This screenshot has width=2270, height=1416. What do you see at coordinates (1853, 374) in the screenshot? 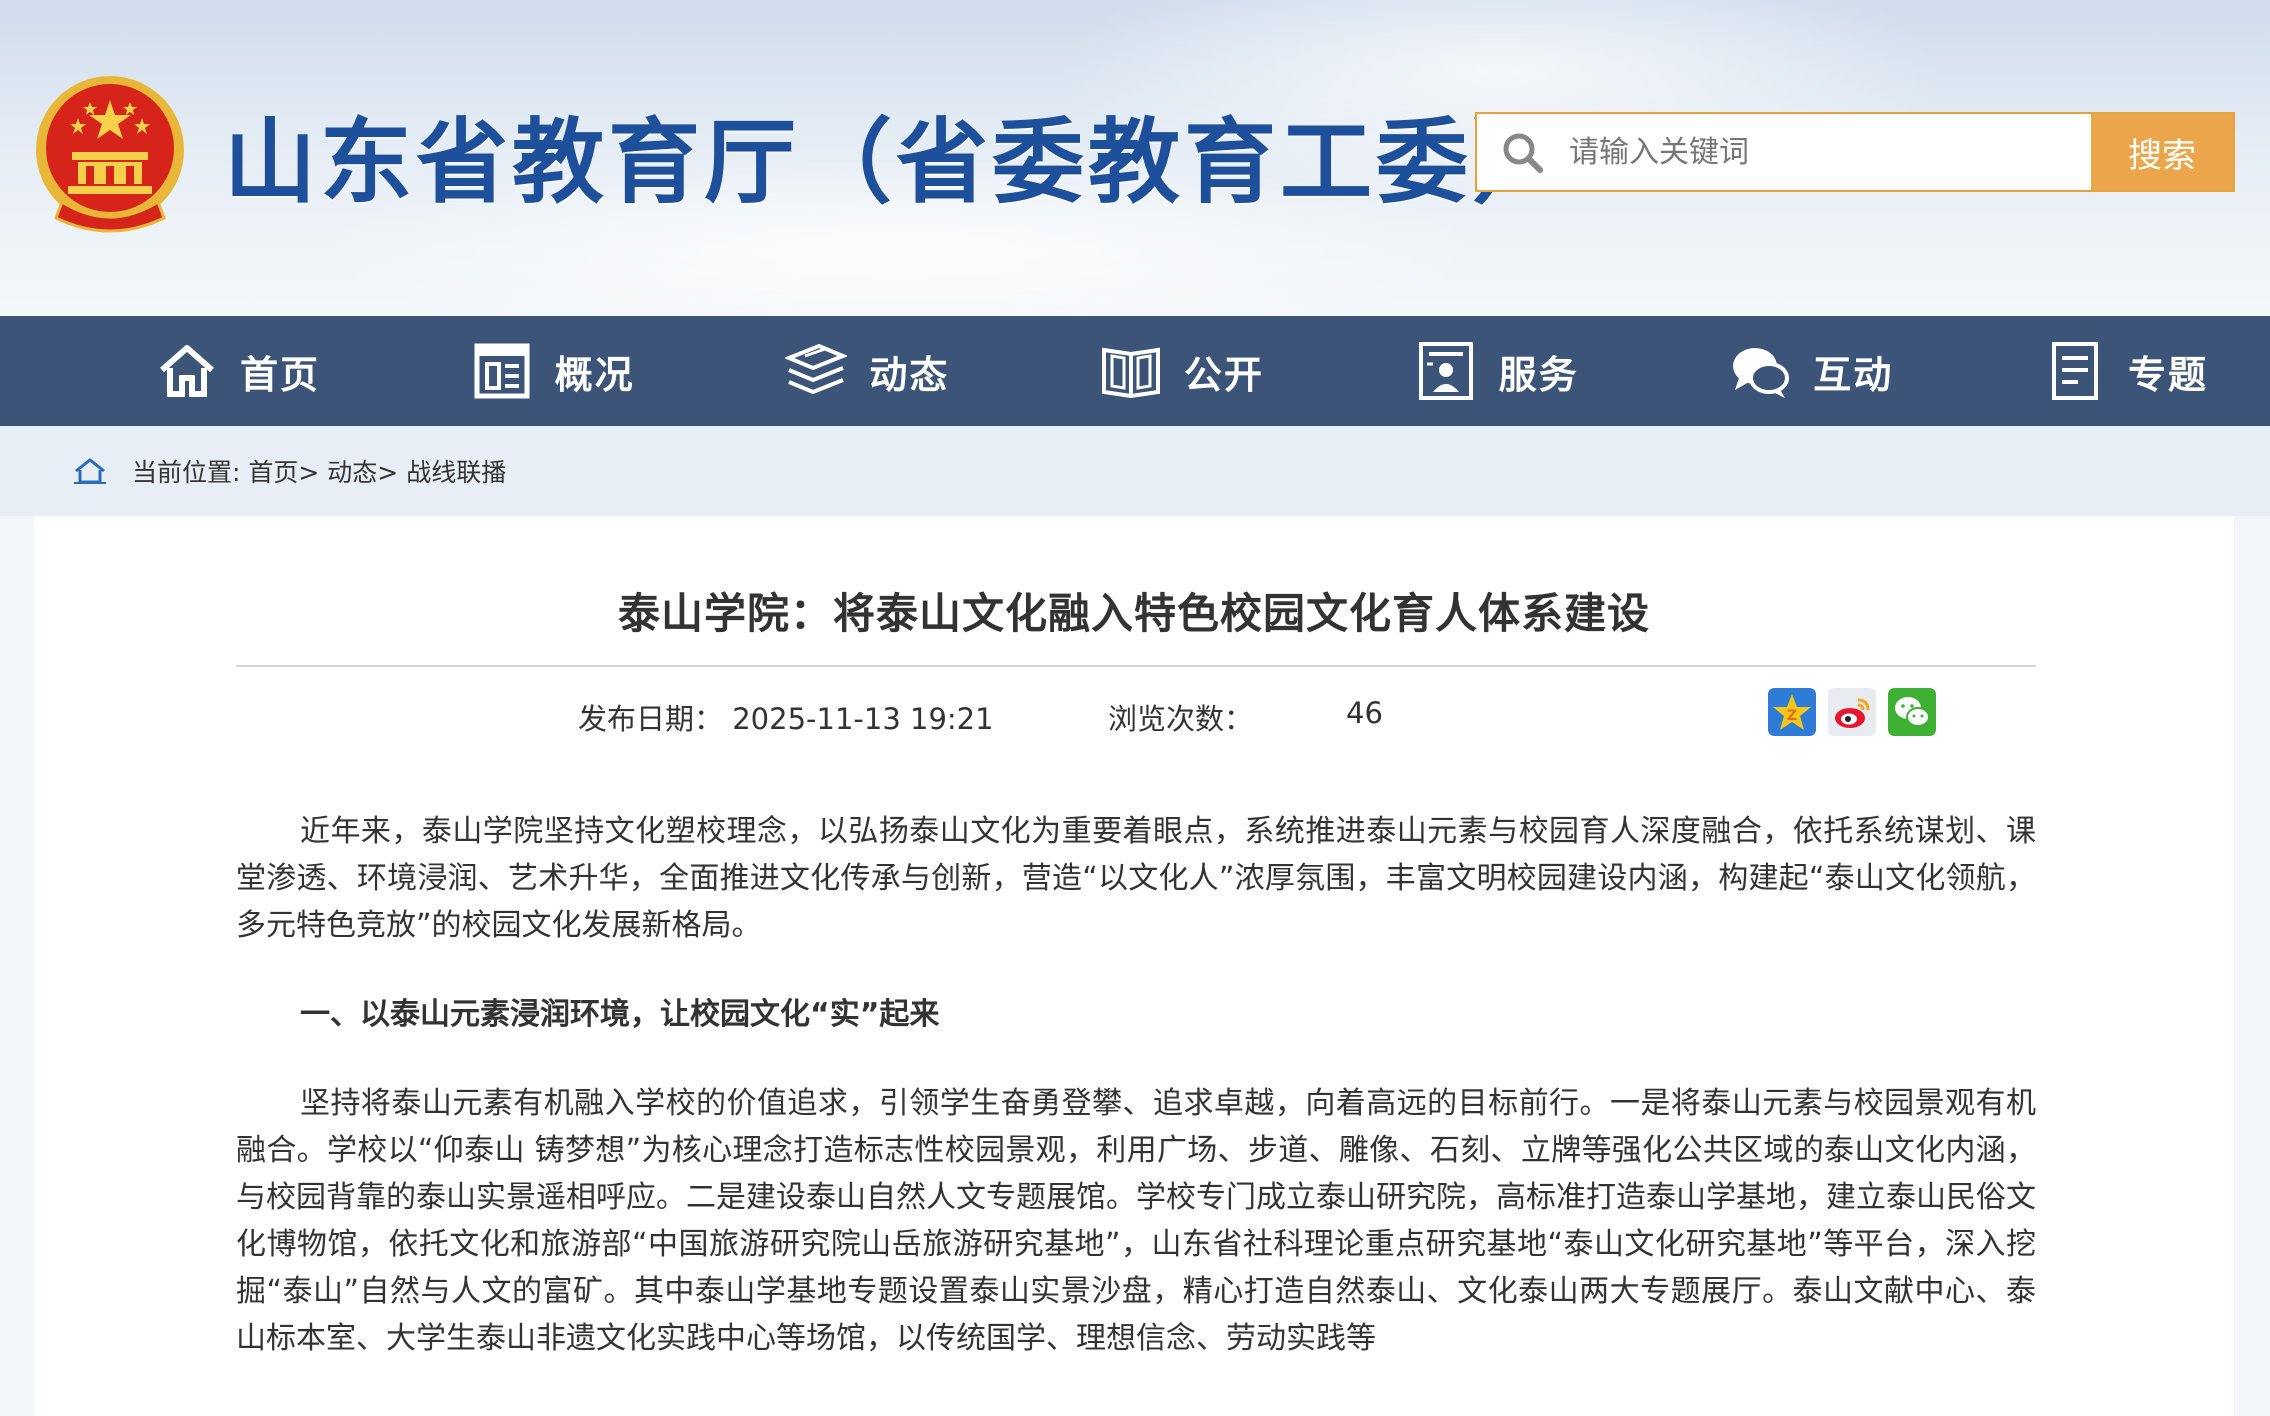
I see `nav-label: 互动` at bounding box center [1853, 374].